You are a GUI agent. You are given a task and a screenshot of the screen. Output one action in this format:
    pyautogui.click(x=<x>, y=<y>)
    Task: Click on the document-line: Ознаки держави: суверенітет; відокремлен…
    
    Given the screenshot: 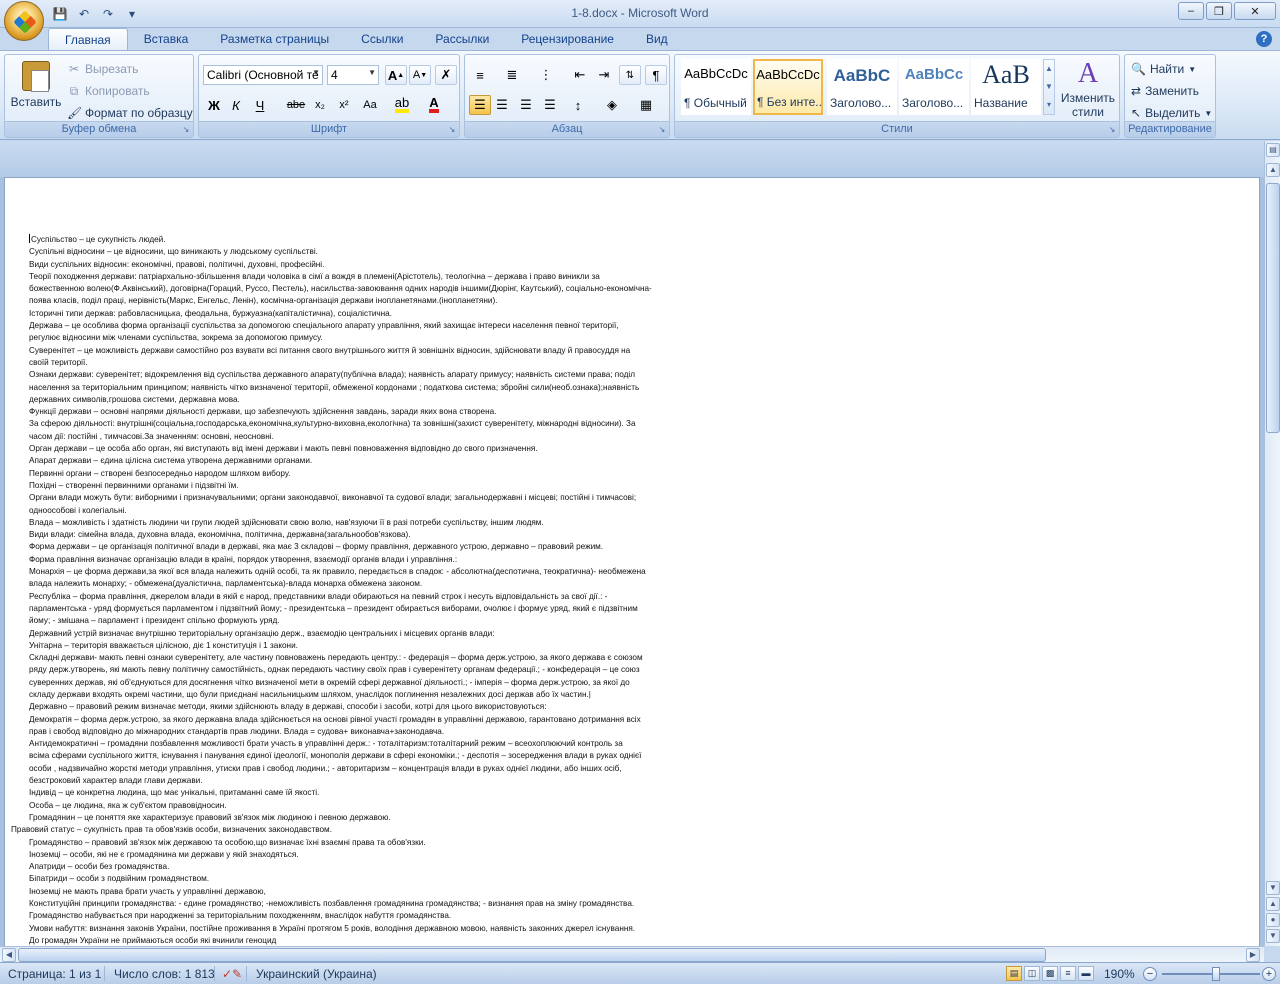 What is the action you would take?
    pyautogui.click(x=379, y=375)
    